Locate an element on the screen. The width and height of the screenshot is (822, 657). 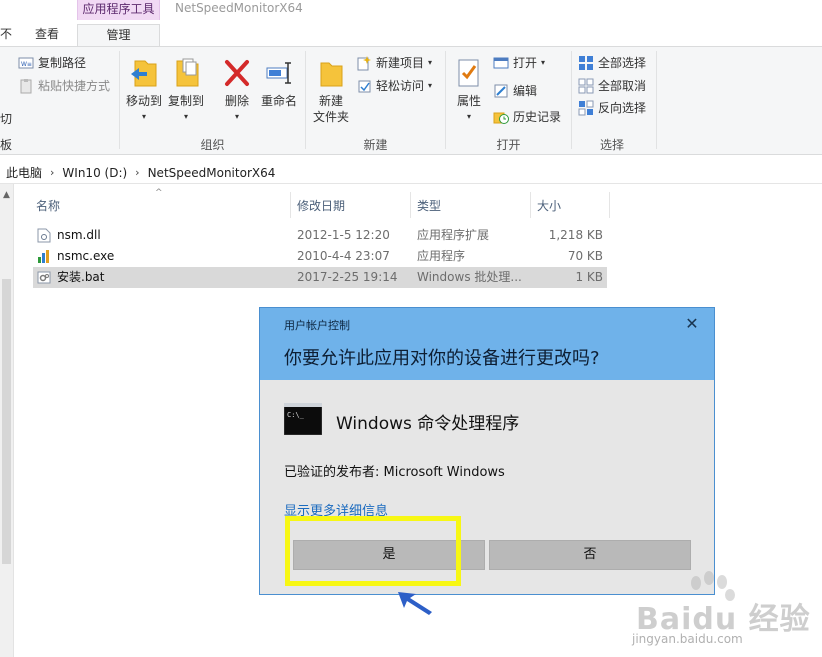
new-item-dropdown-icon: ▾ is located at coordinates (430, 62).